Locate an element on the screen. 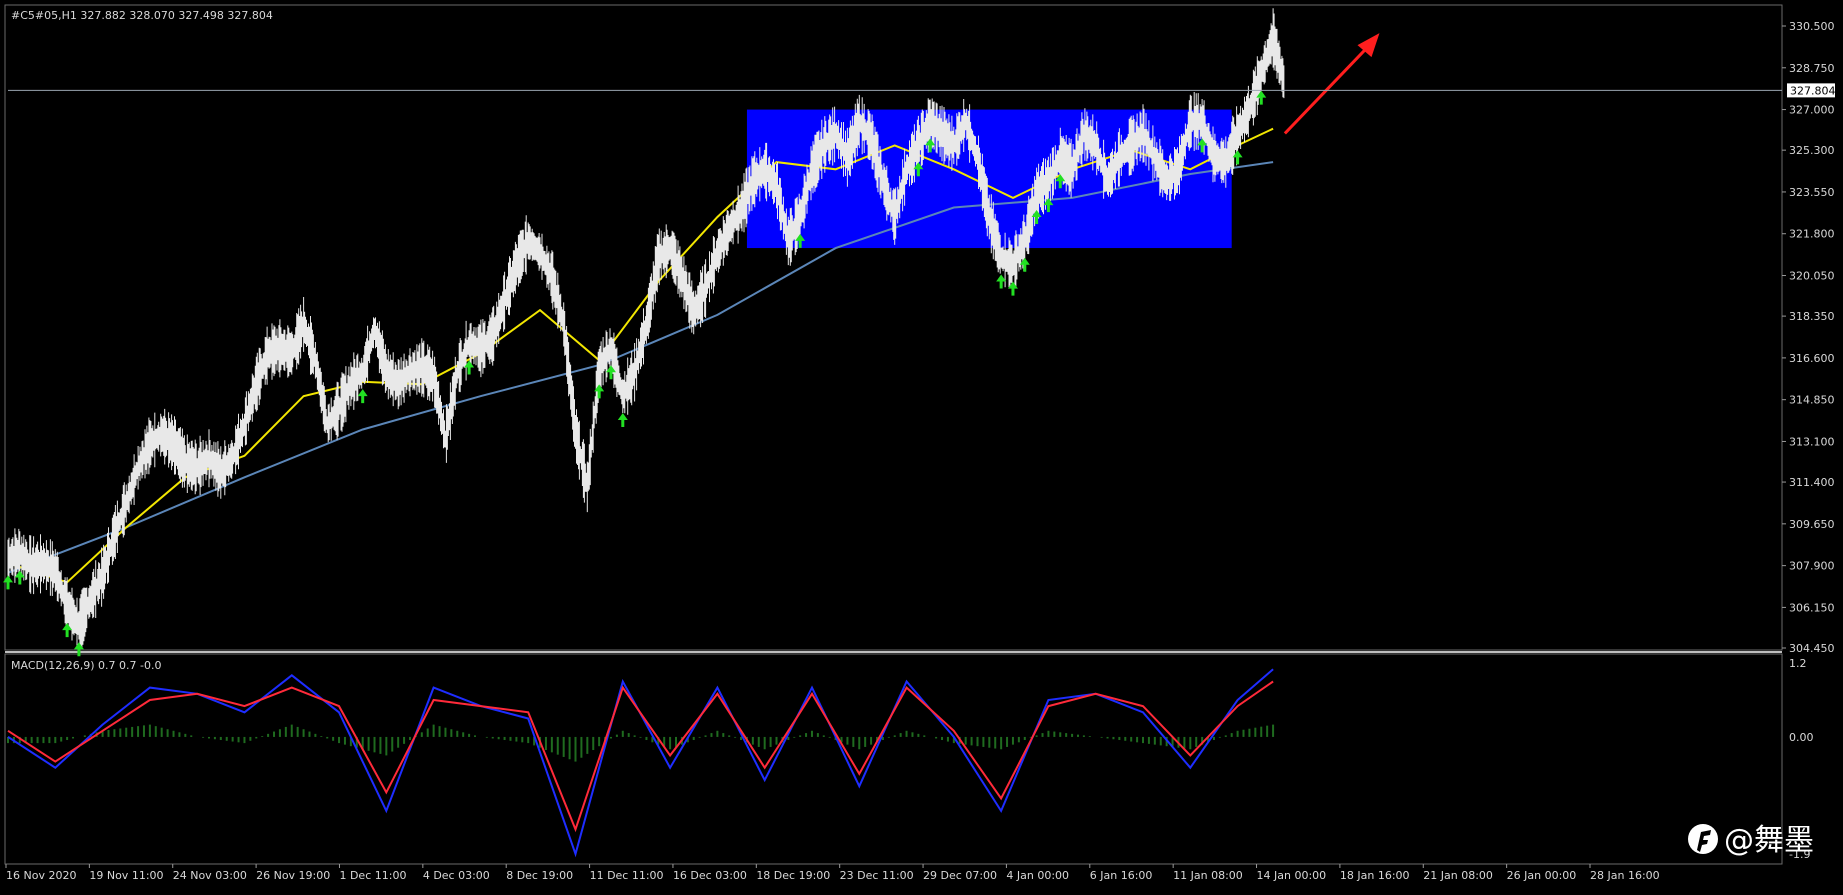 This screenshot has height=895, width=1843. x-axis-tick-label: 14 Jan 00:00 is located at coordinates (1292, 875).